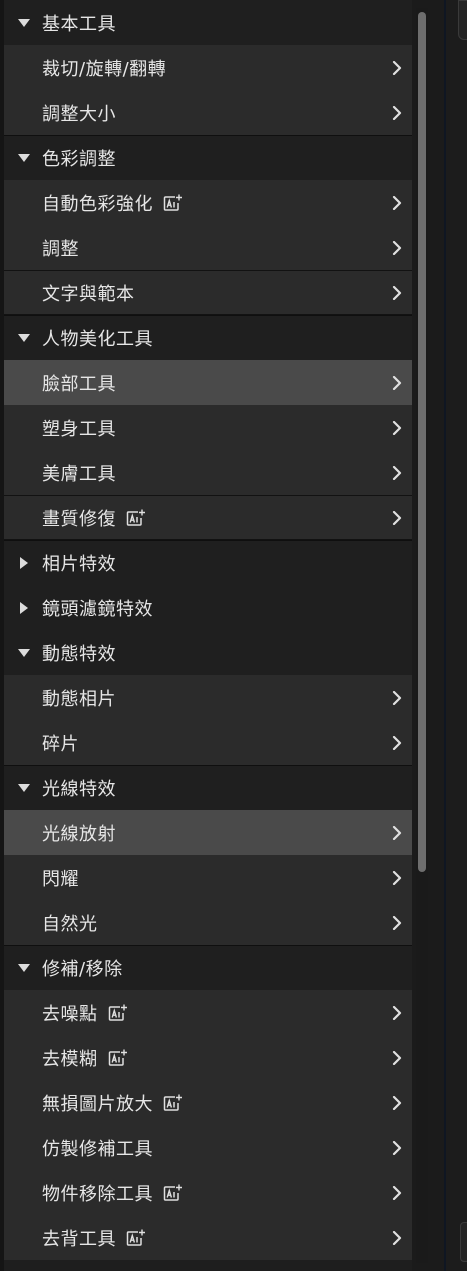 The image size is (467, 1271). Describe the element at coordinates (422, 442) in the screenshot. I see `scrollbar-thumb` at that location.